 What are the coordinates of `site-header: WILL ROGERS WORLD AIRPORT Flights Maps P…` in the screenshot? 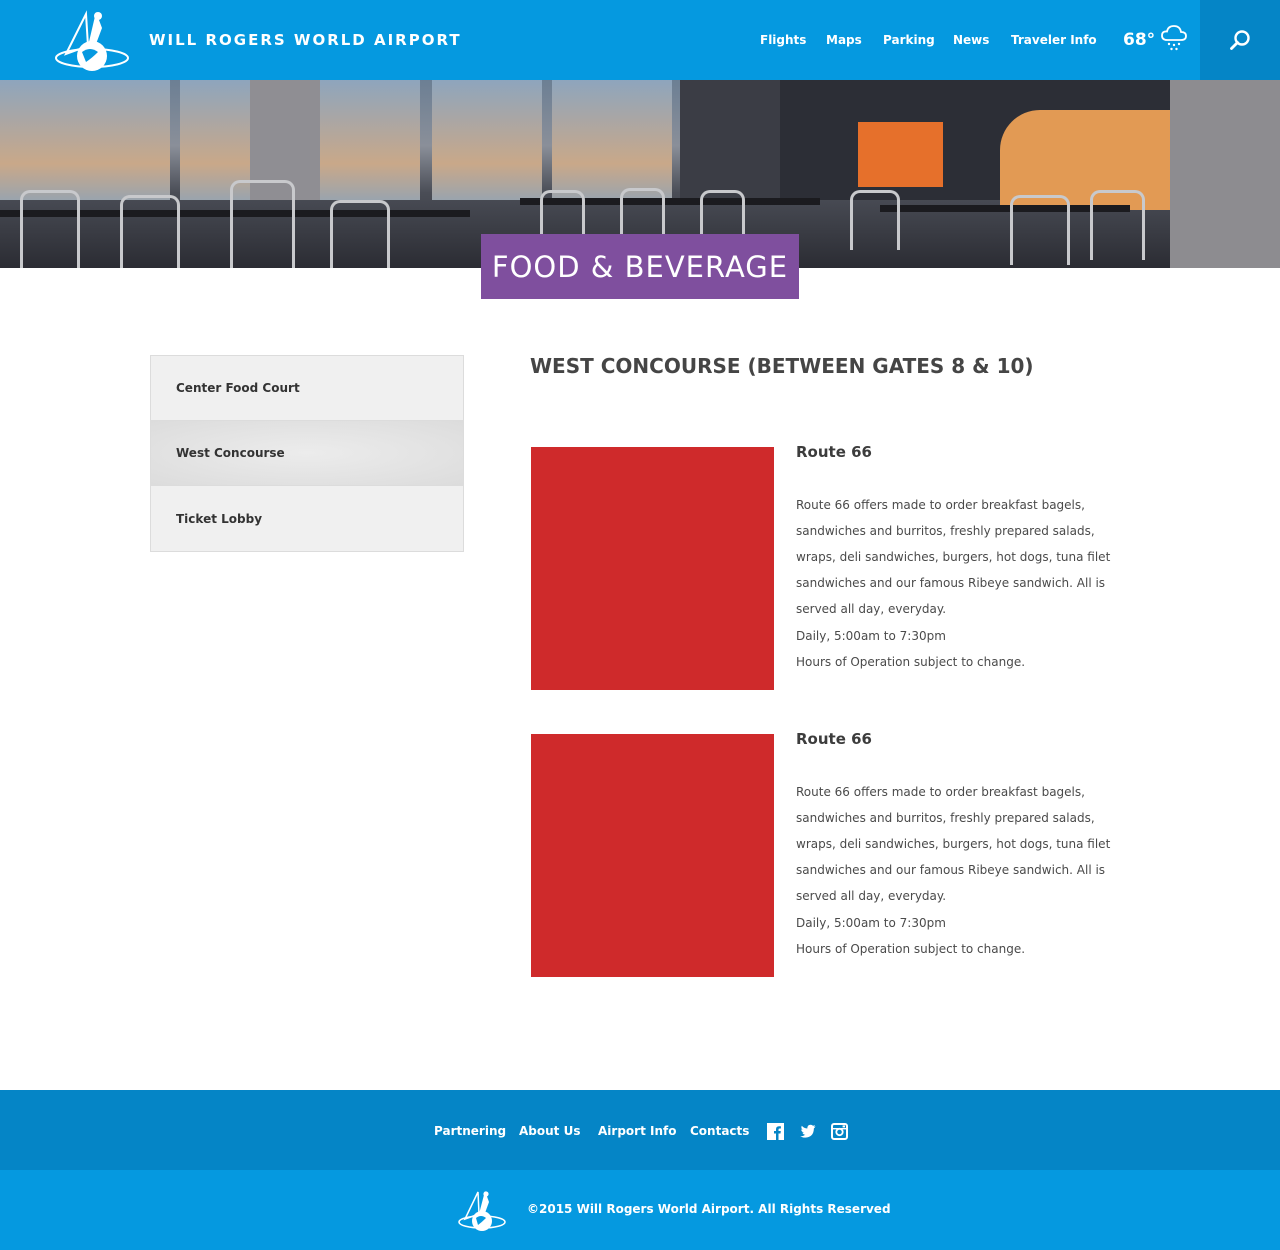 It's located at (640, 40).